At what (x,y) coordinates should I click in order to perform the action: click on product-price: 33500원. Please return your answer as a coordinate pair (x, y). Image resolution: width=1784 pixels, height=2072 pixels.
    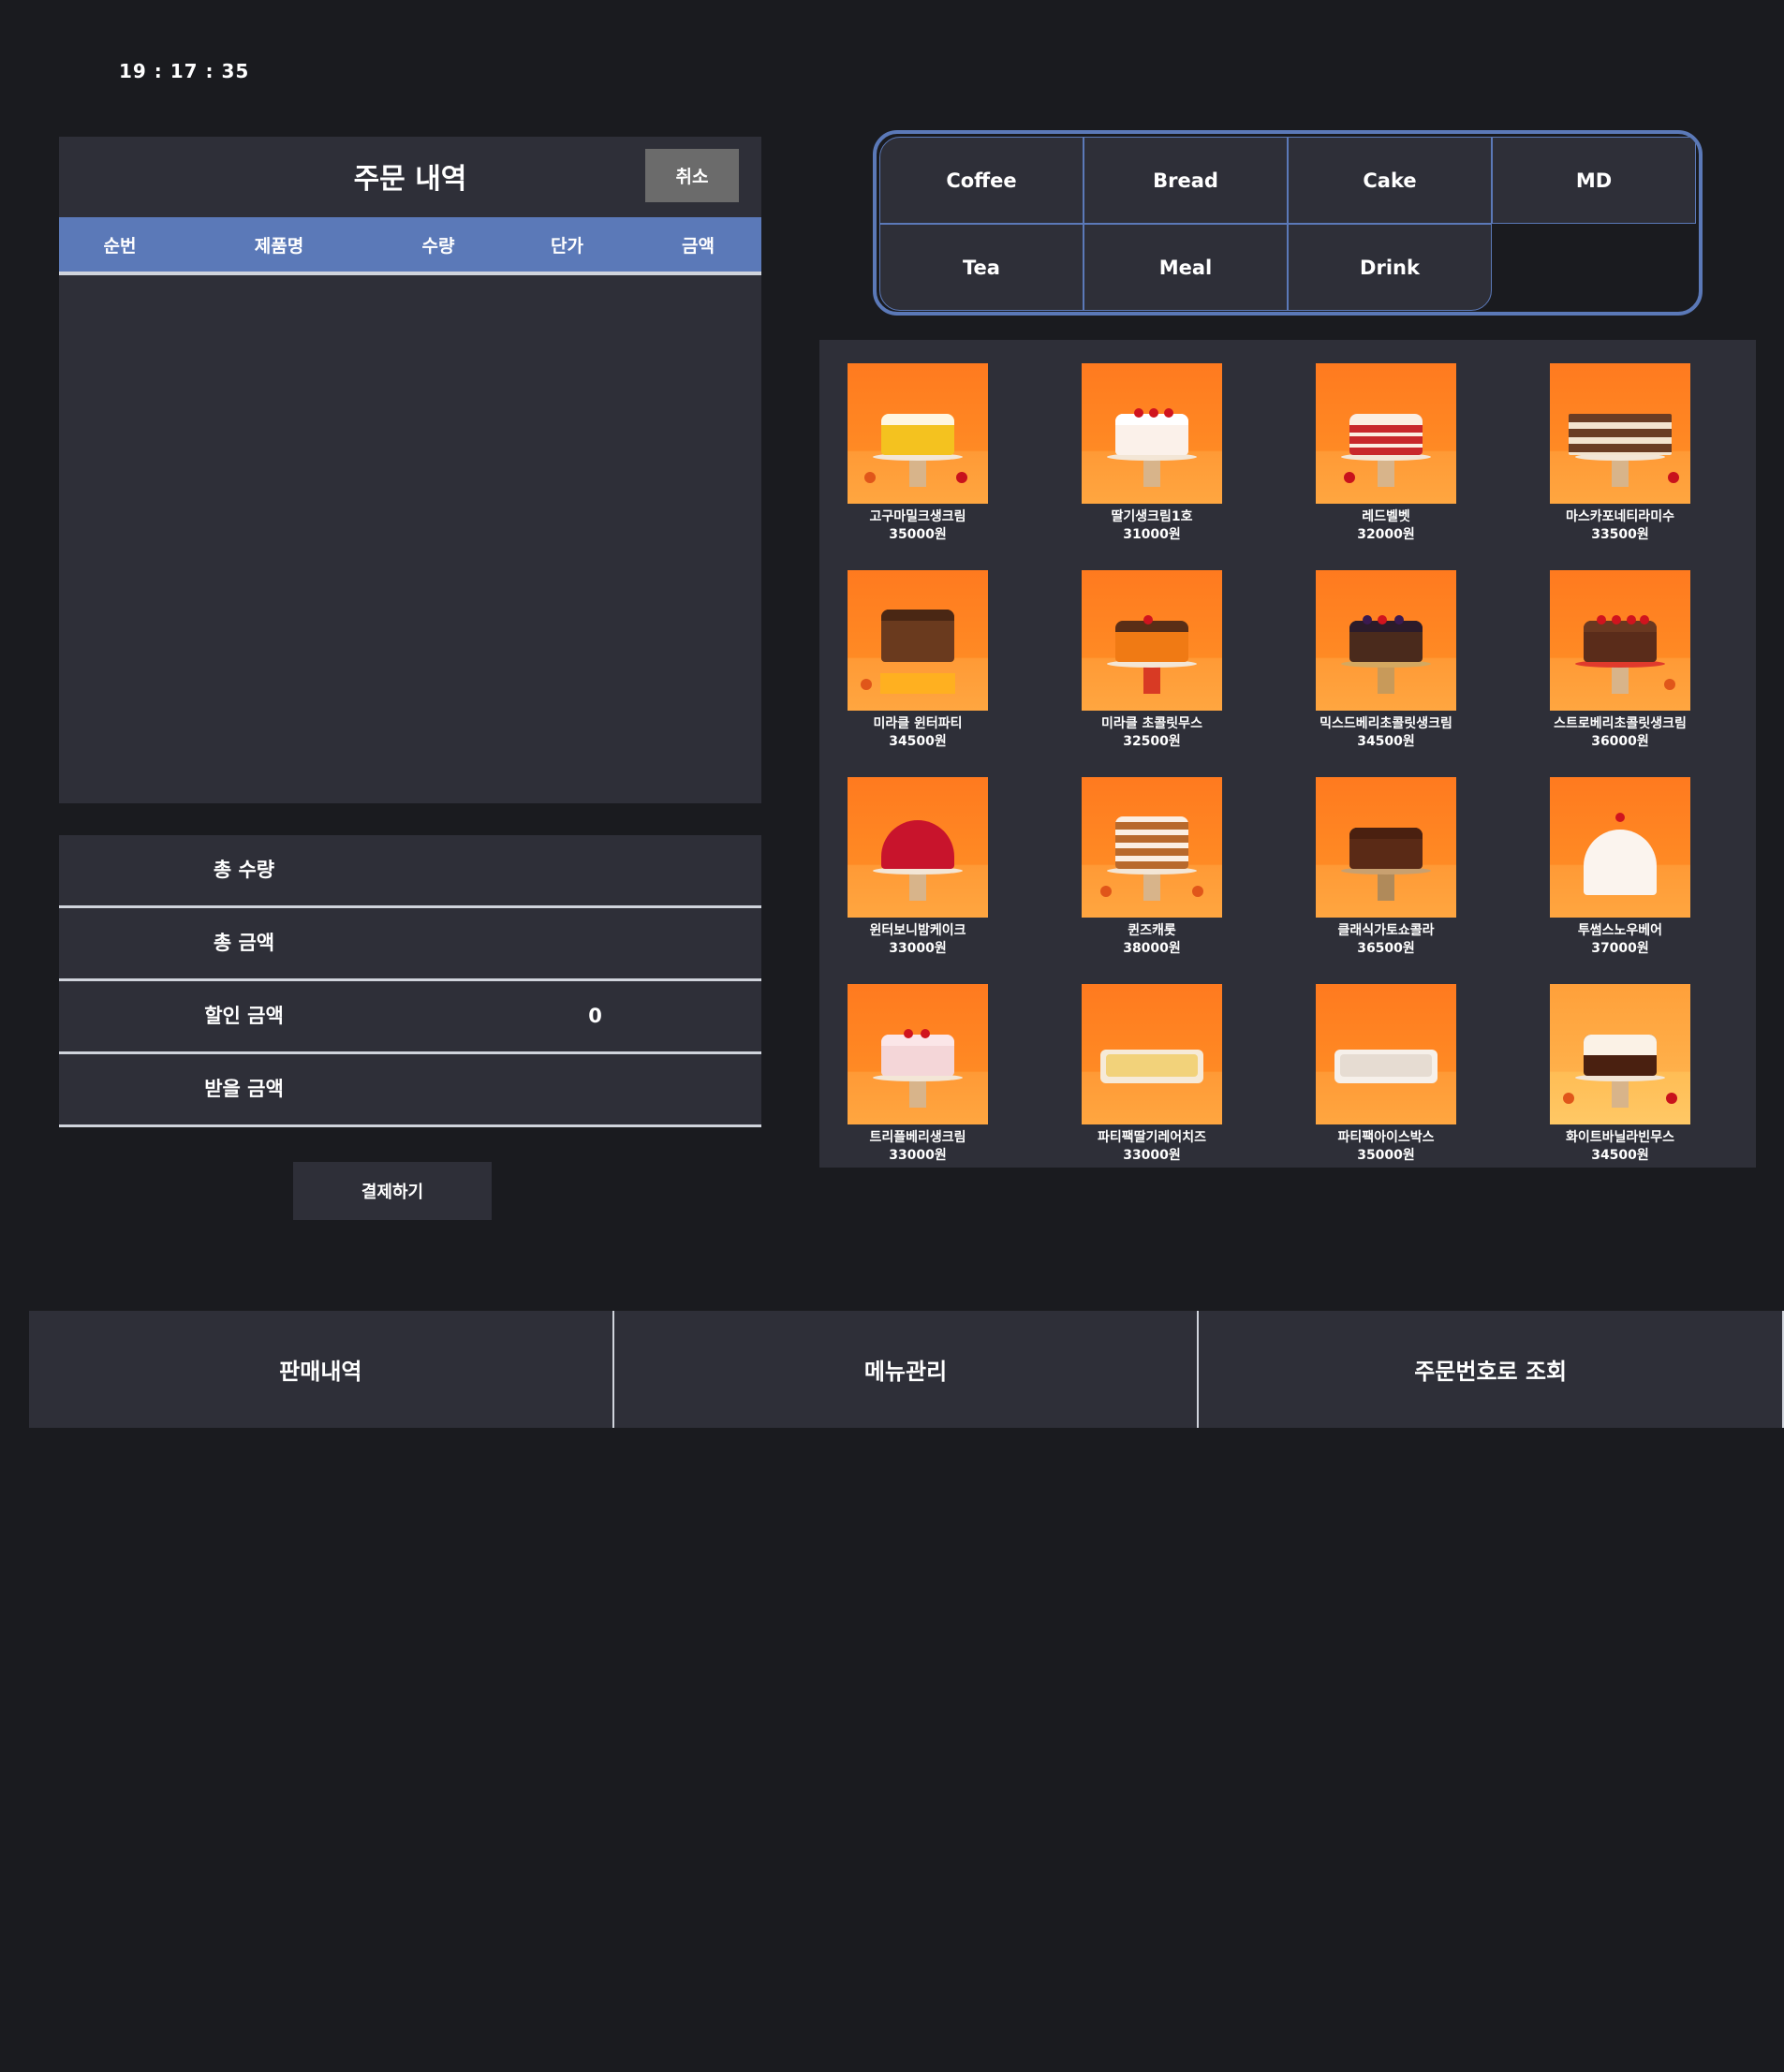
    Looking at the image, I should click on (1620, 534).